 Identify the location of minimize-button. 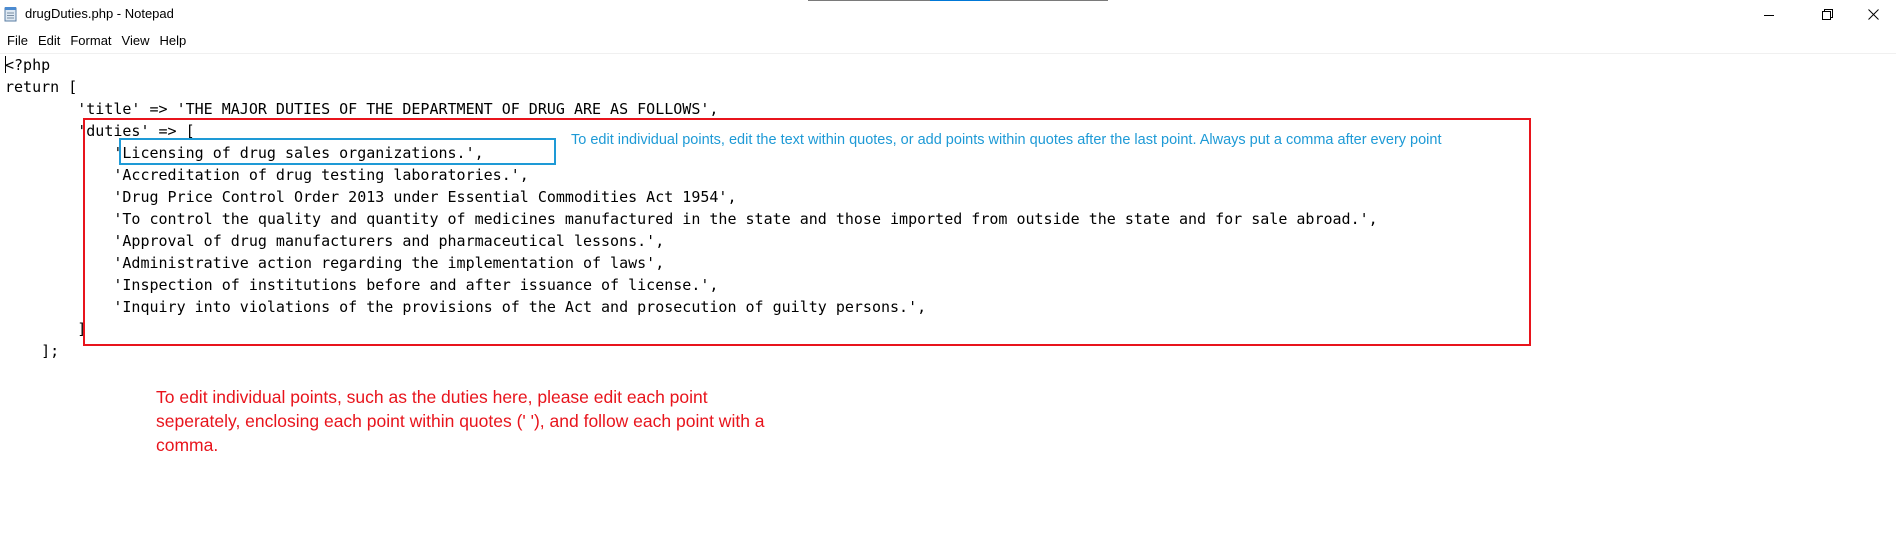
(1769, 14).